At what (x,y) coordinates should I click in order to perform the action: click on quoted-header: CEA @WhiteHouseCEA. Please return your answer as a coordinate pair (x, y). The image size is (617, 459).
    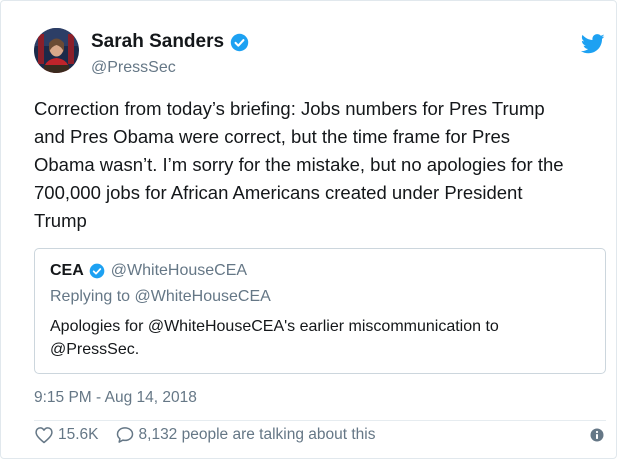
    Looking at the image, I should click on (148, 271).